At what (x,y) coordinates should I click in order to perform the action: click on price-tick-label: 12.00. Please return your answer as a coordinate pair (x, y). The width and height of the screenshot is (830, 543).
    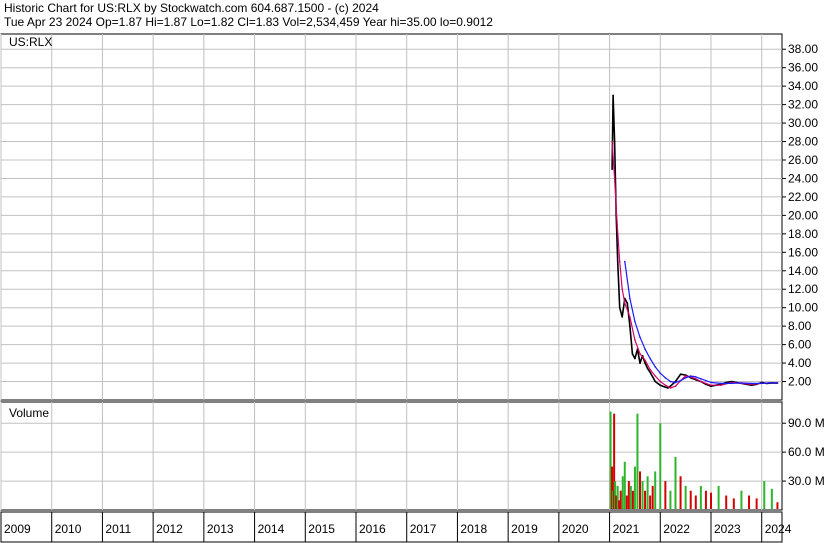
    Looking at the image, I should click on (803, 289).